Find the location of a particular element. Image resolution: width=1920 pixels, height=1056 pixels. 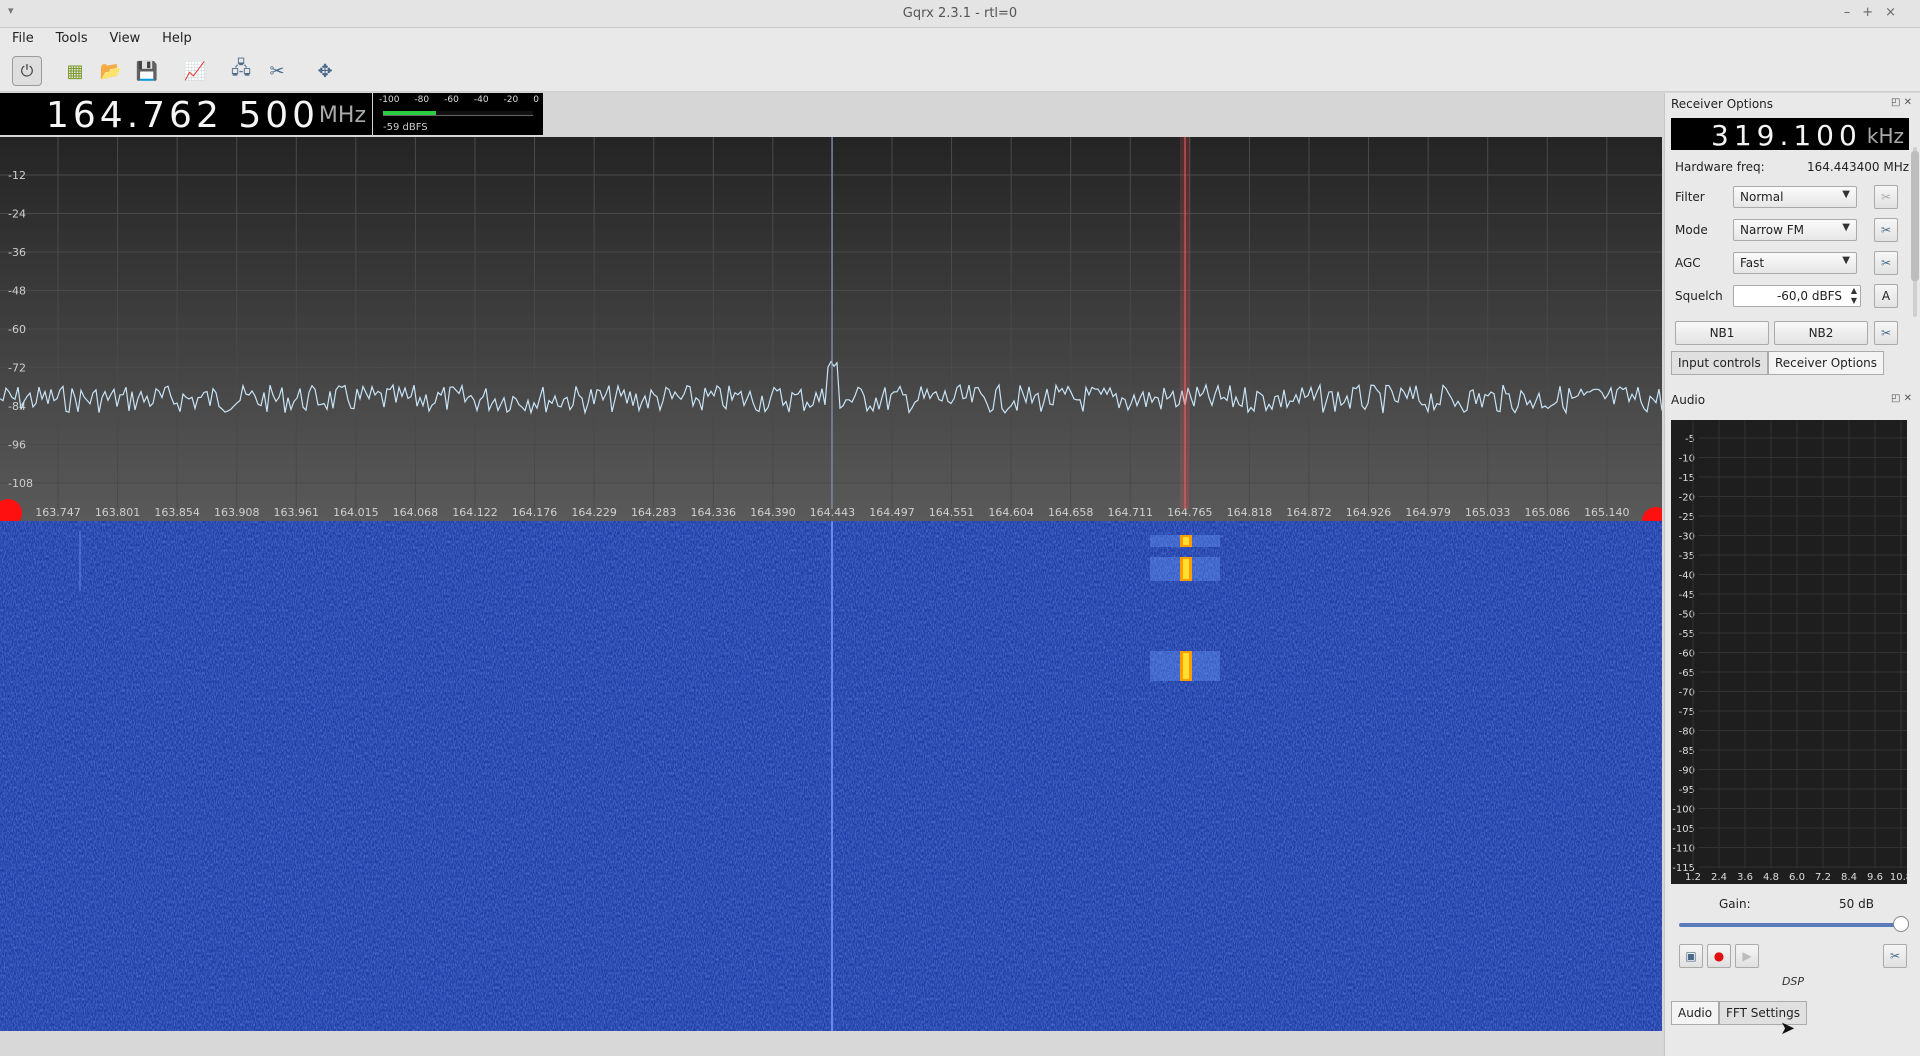

open-icon: 📂 is located at coordinates (111, 71).